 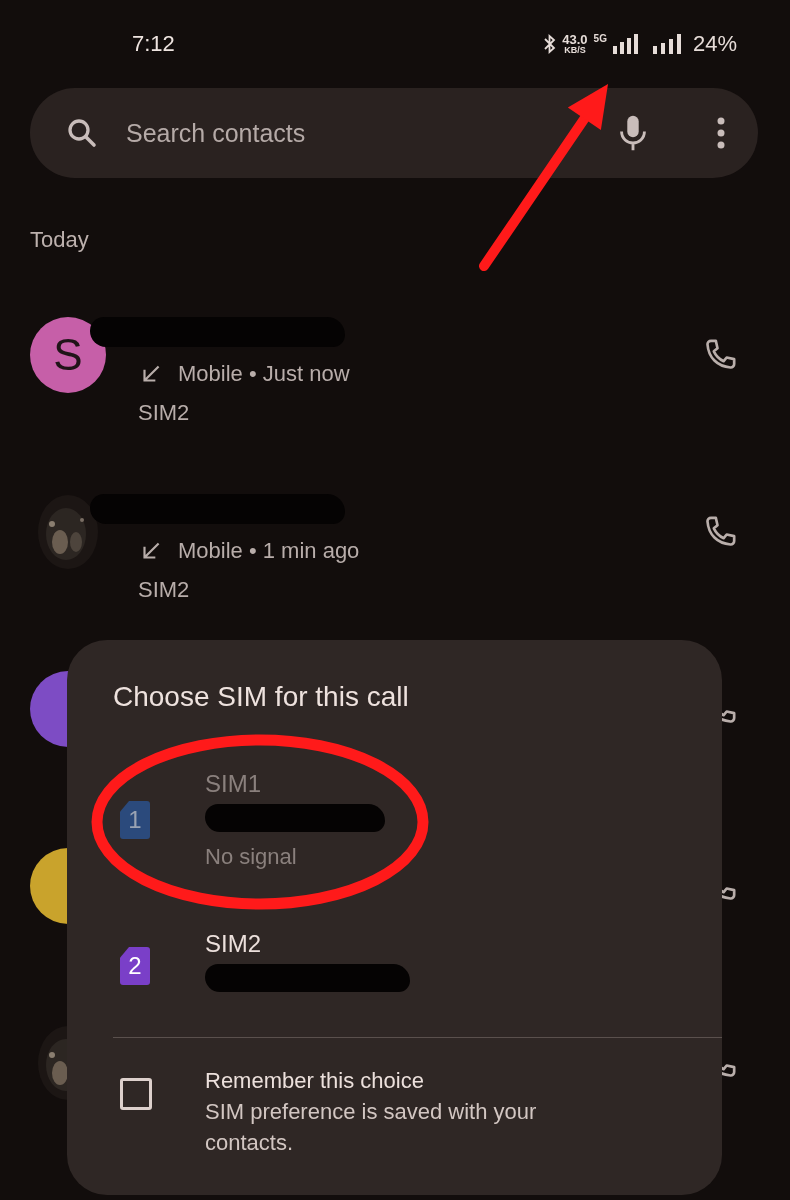 I want to click on call-detail: Mobile • 1 min ago, so click(x=269, y=551).